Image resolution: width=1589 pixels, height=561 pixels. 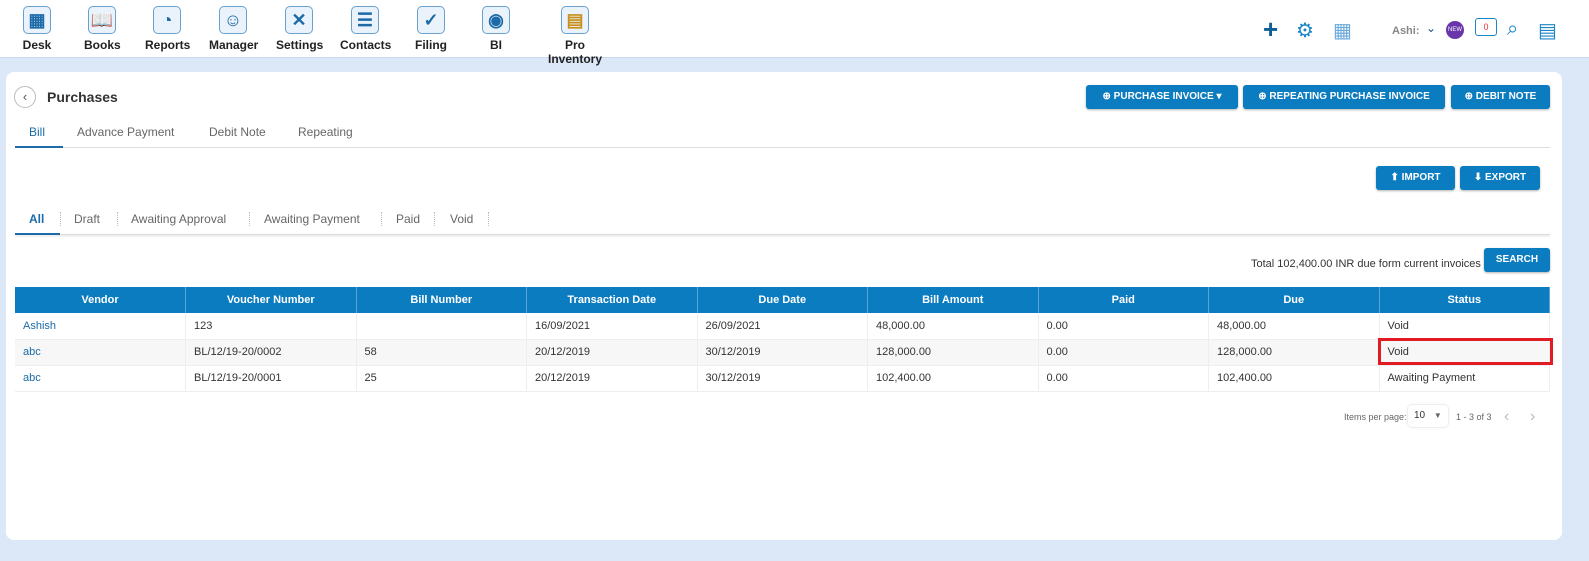 What do you see at coordinates (1428, 416) in the screenshot?
I see `items-per-page-select: 10 ▼` at bounding box center [1428, 416].